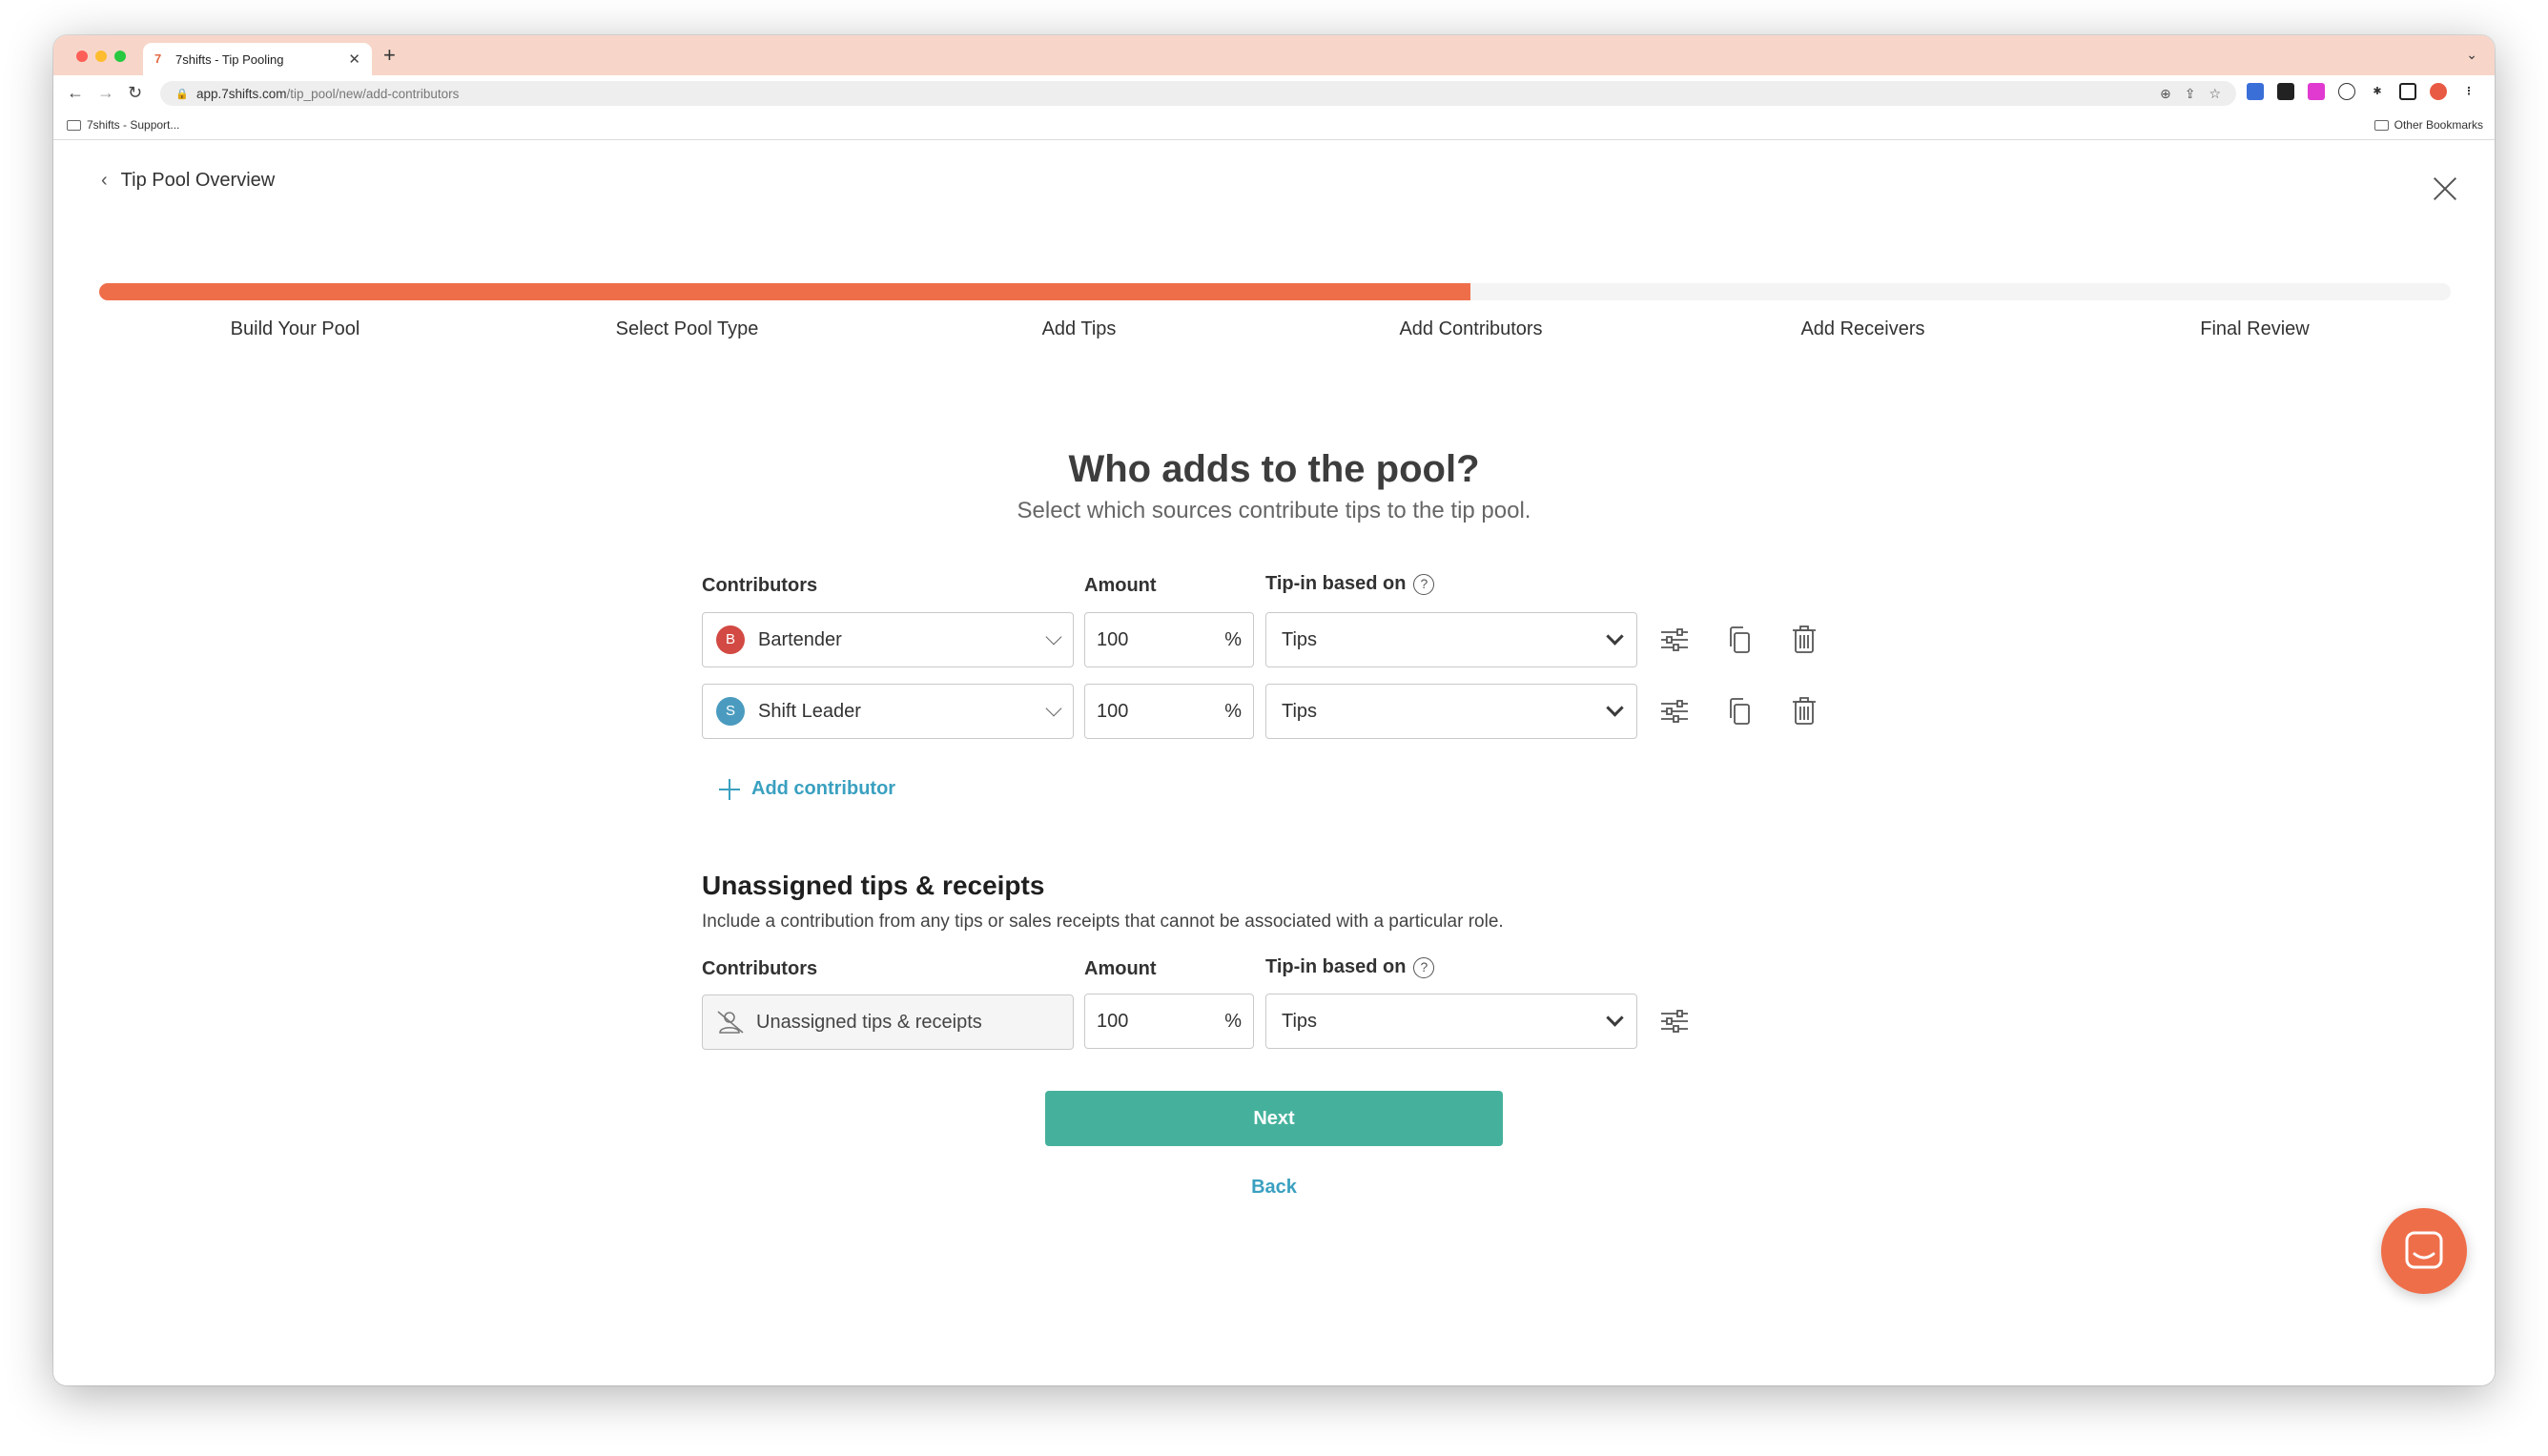 Image resolution: width=2548 pixels, height=1456 pixels. What do you see at coordinates (105, 181) in the screenshot?
I see `chevron-left-icon: ‹` at bounding box center [105, 181].